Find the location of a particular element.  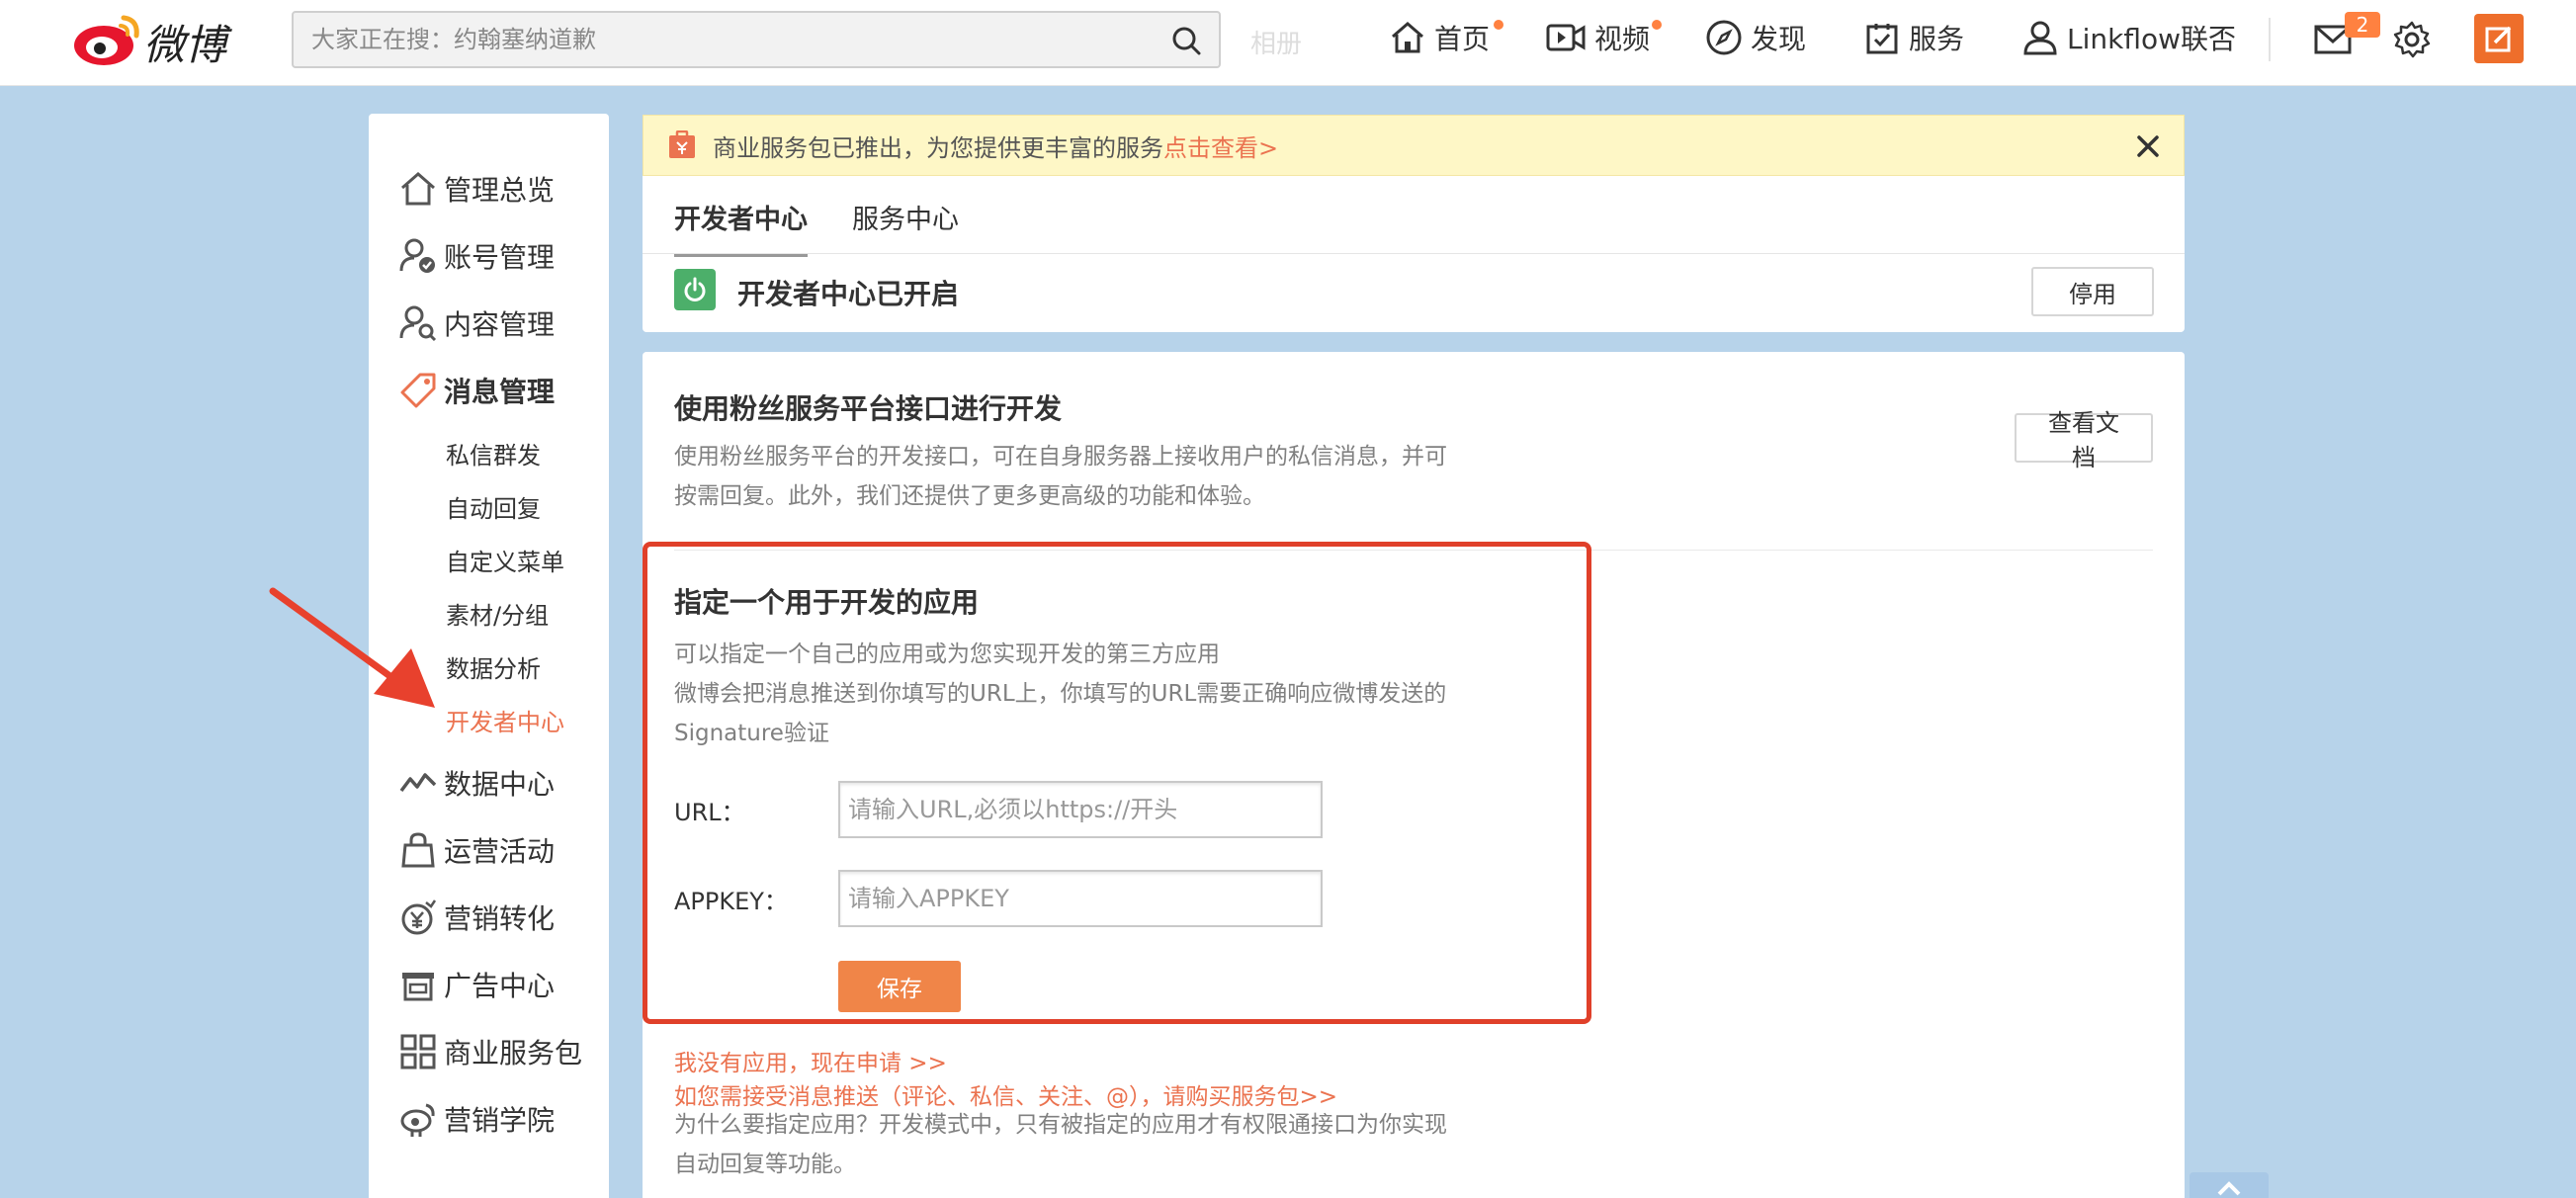

intro-desc-line: 按需回复。此外，我们还提供了更多更高级的功能和体验。 is located at coordinates (969, 496).